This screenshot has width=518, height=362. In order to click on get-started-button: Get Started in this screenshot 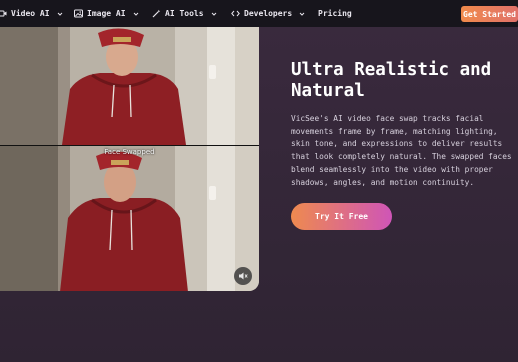, I will do `click(489, 14)`.